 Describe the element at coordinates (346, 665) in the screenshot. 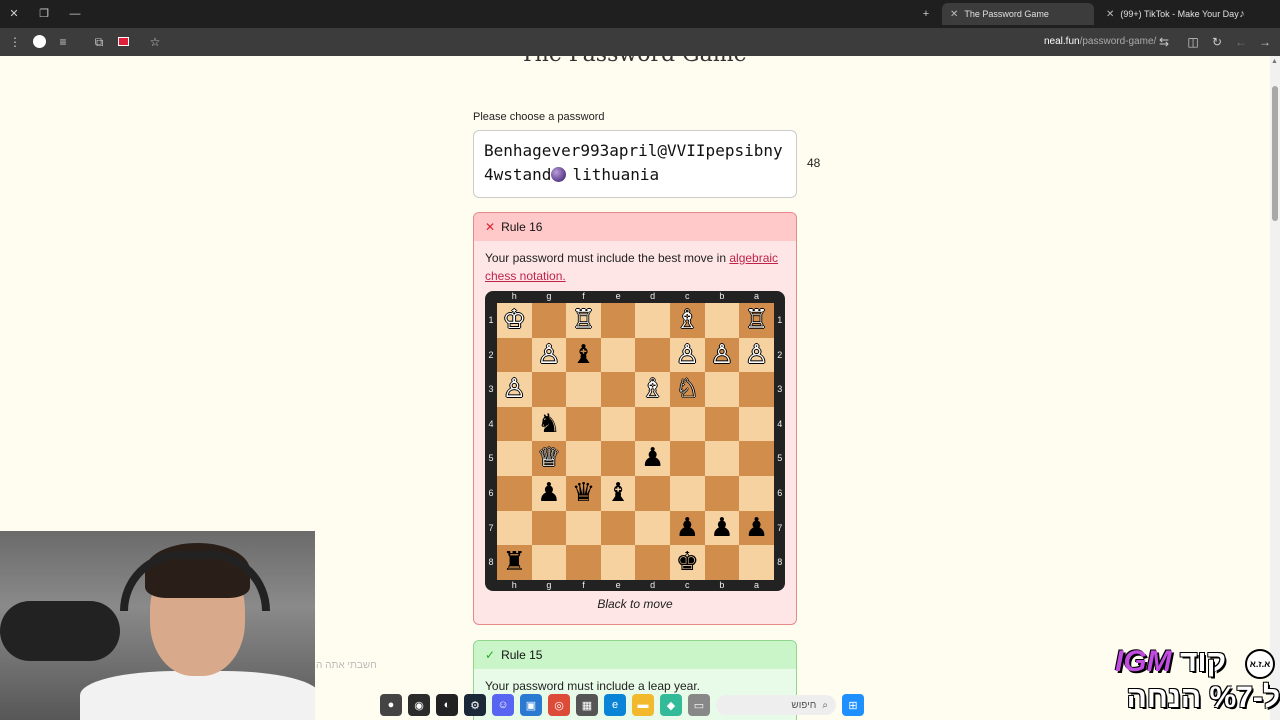

I see `cam-caption: חשבתי אתה ה` at that location.